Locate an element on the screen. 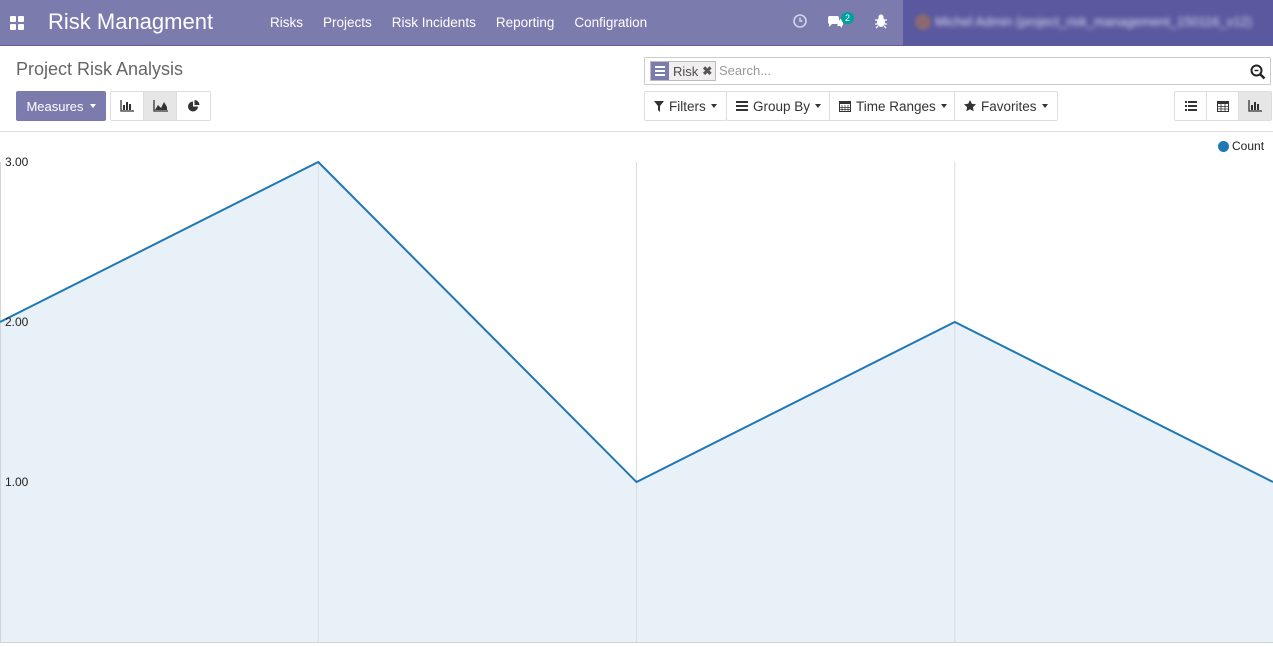  bars-icon is located at coordinates (742, 106).